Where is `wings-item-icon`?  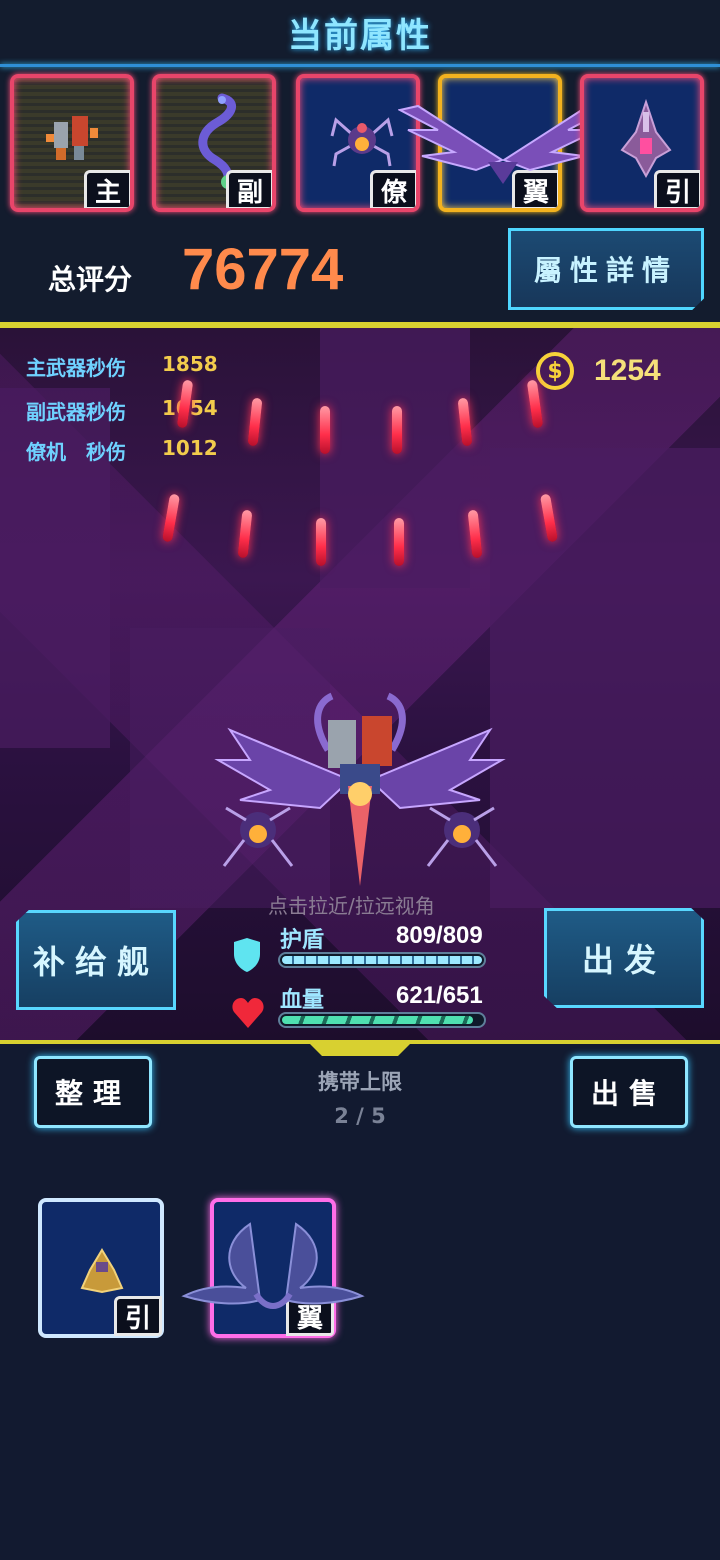
wings-item-icon is located at coordinates (273, 1265).